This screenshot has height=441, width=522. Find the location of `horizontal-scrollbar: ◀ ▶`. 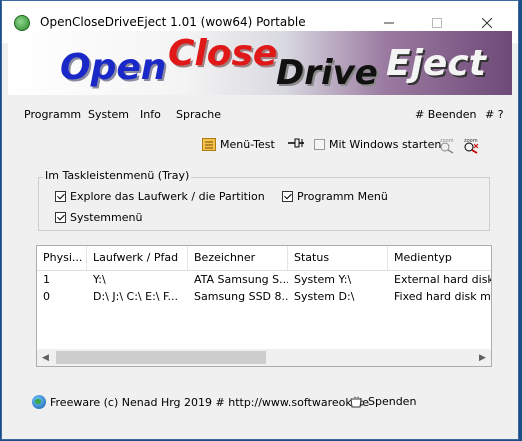

horizontal-scrollbar: ◀ ▶ is located at coordinates (264, 357).